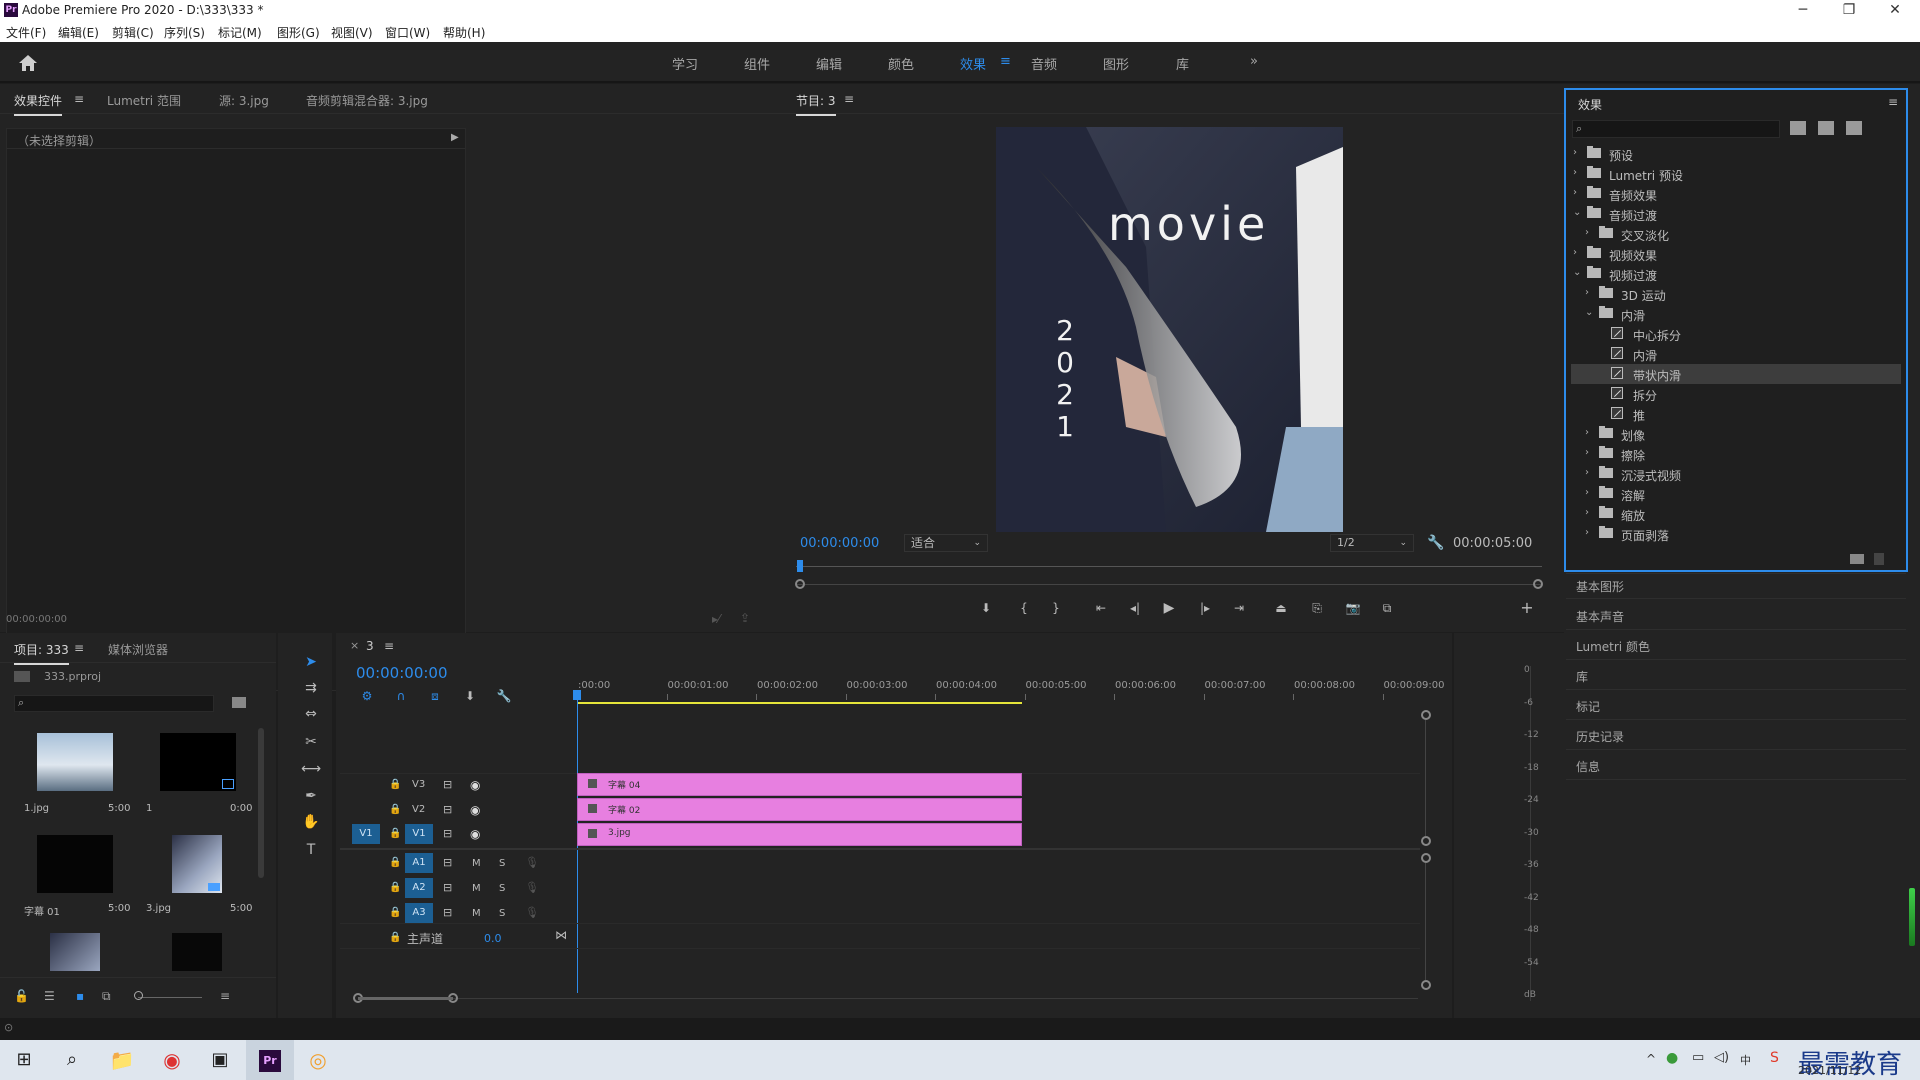 This screenshot has width=1920, height=1080. What do you see at coordinates (1435, 543) in the screenshot?
I see `wrench-icon: 🔧` at bounding box center [1435, 543].